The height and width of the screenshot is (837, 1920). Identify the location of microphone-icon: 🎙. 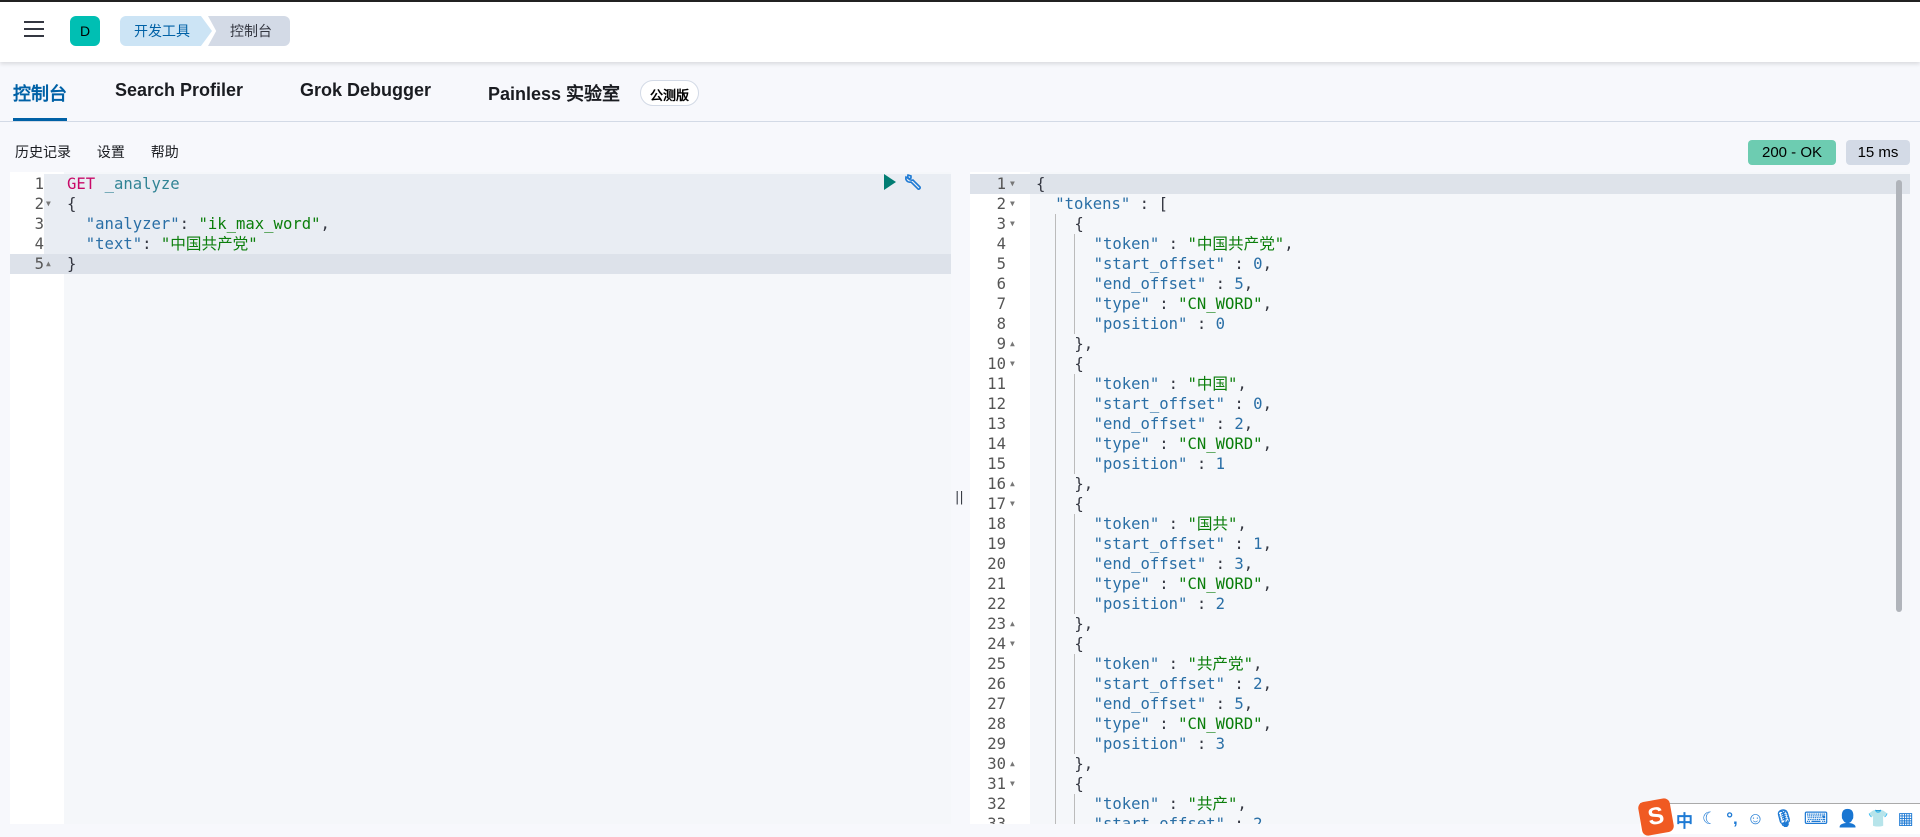
(1784, 819).